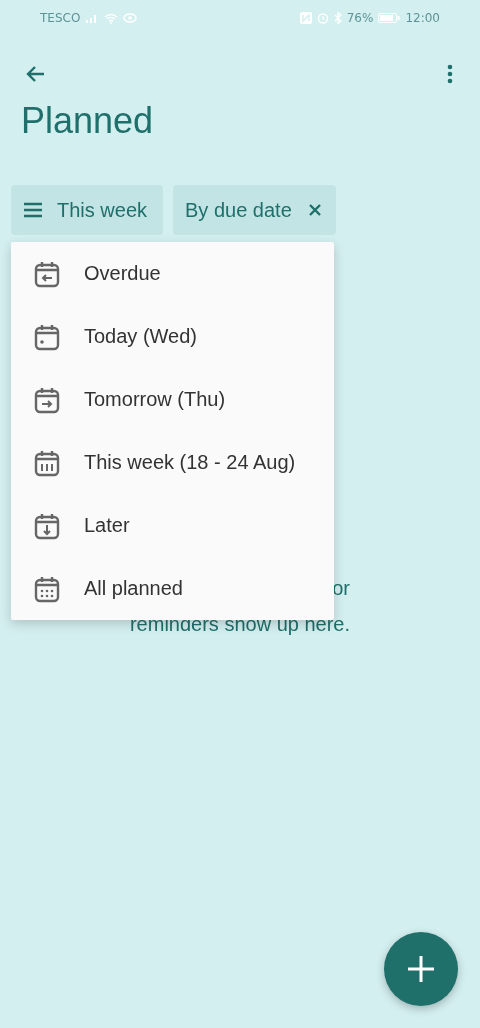 Image resolution: width=480 pixels, height=1028 pixels. Describe the element at coordinates (360, 18) in the screenshot. I see `battery-percent: 76%` at that location.